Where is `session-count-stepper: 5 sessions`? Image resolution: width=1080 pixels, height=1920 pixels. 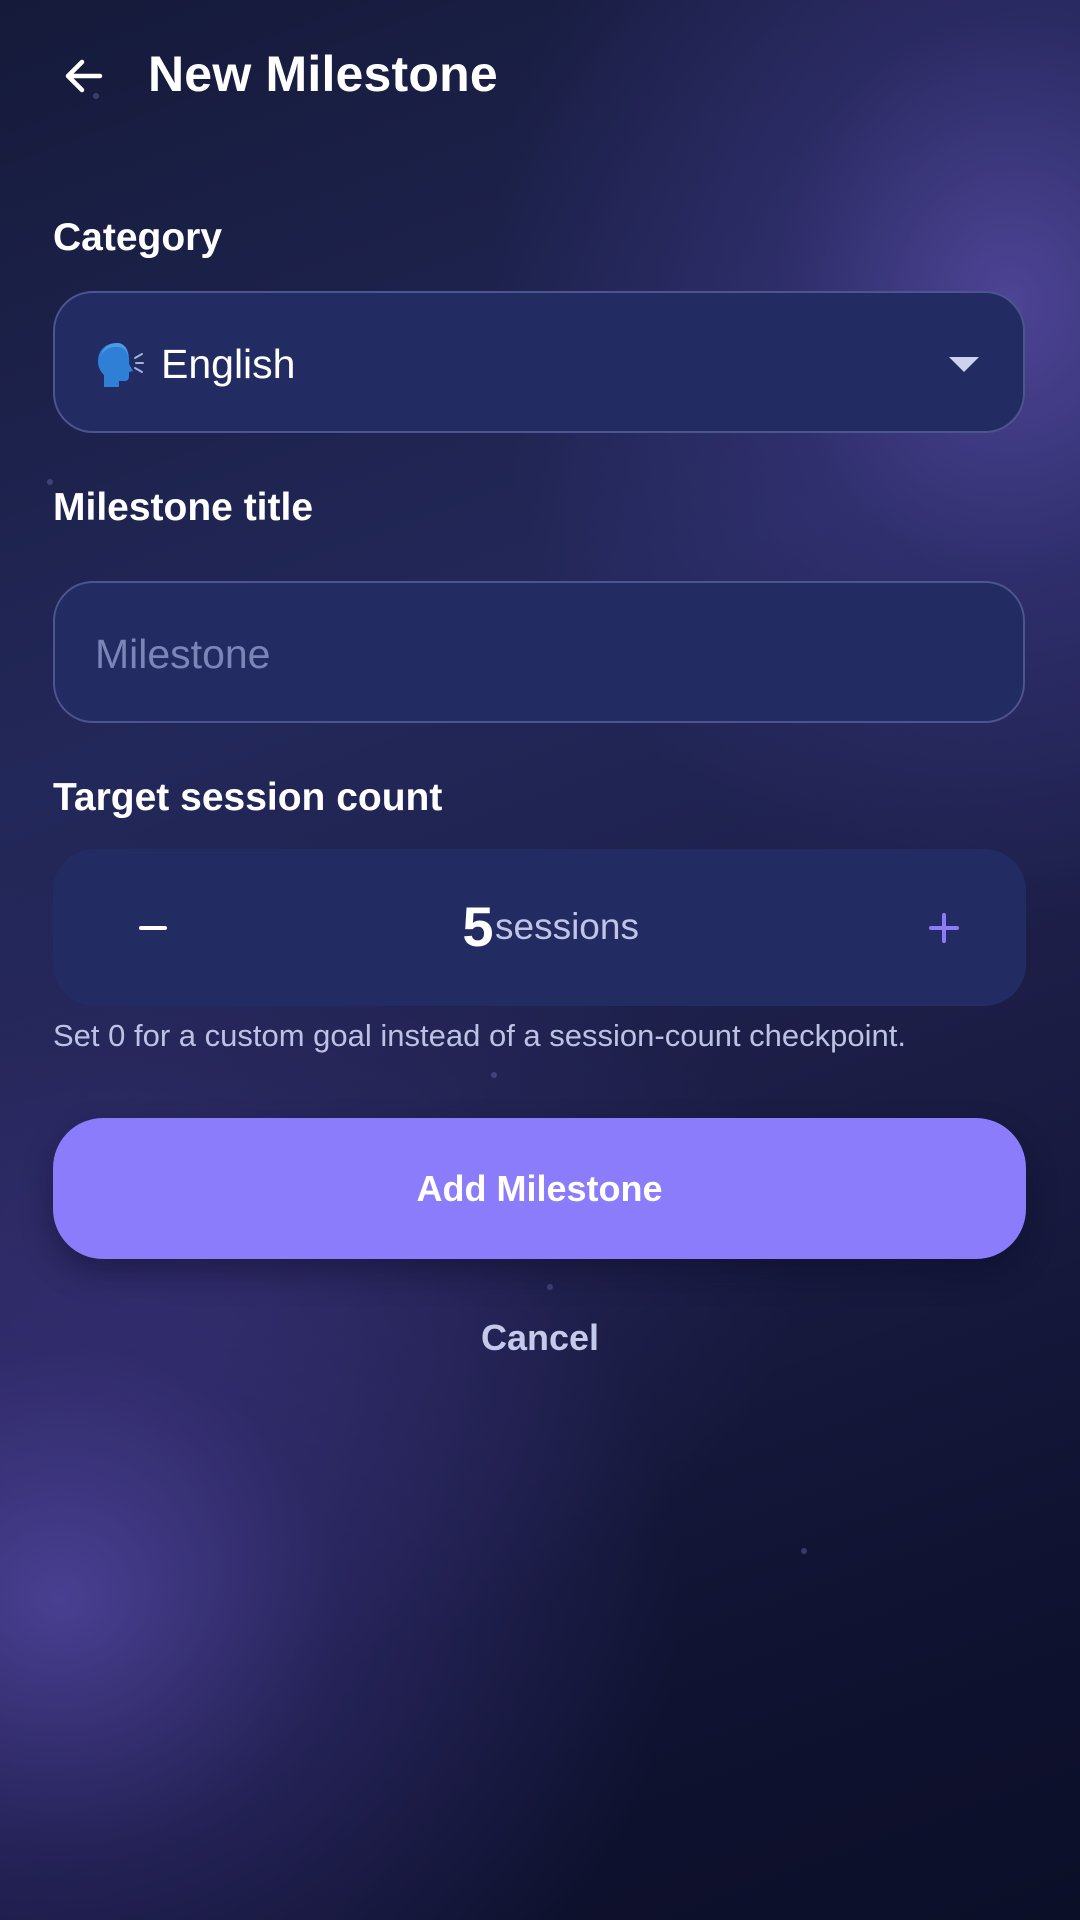 session-count-stepper: 5 sessions is located at coordinates (539, 927).